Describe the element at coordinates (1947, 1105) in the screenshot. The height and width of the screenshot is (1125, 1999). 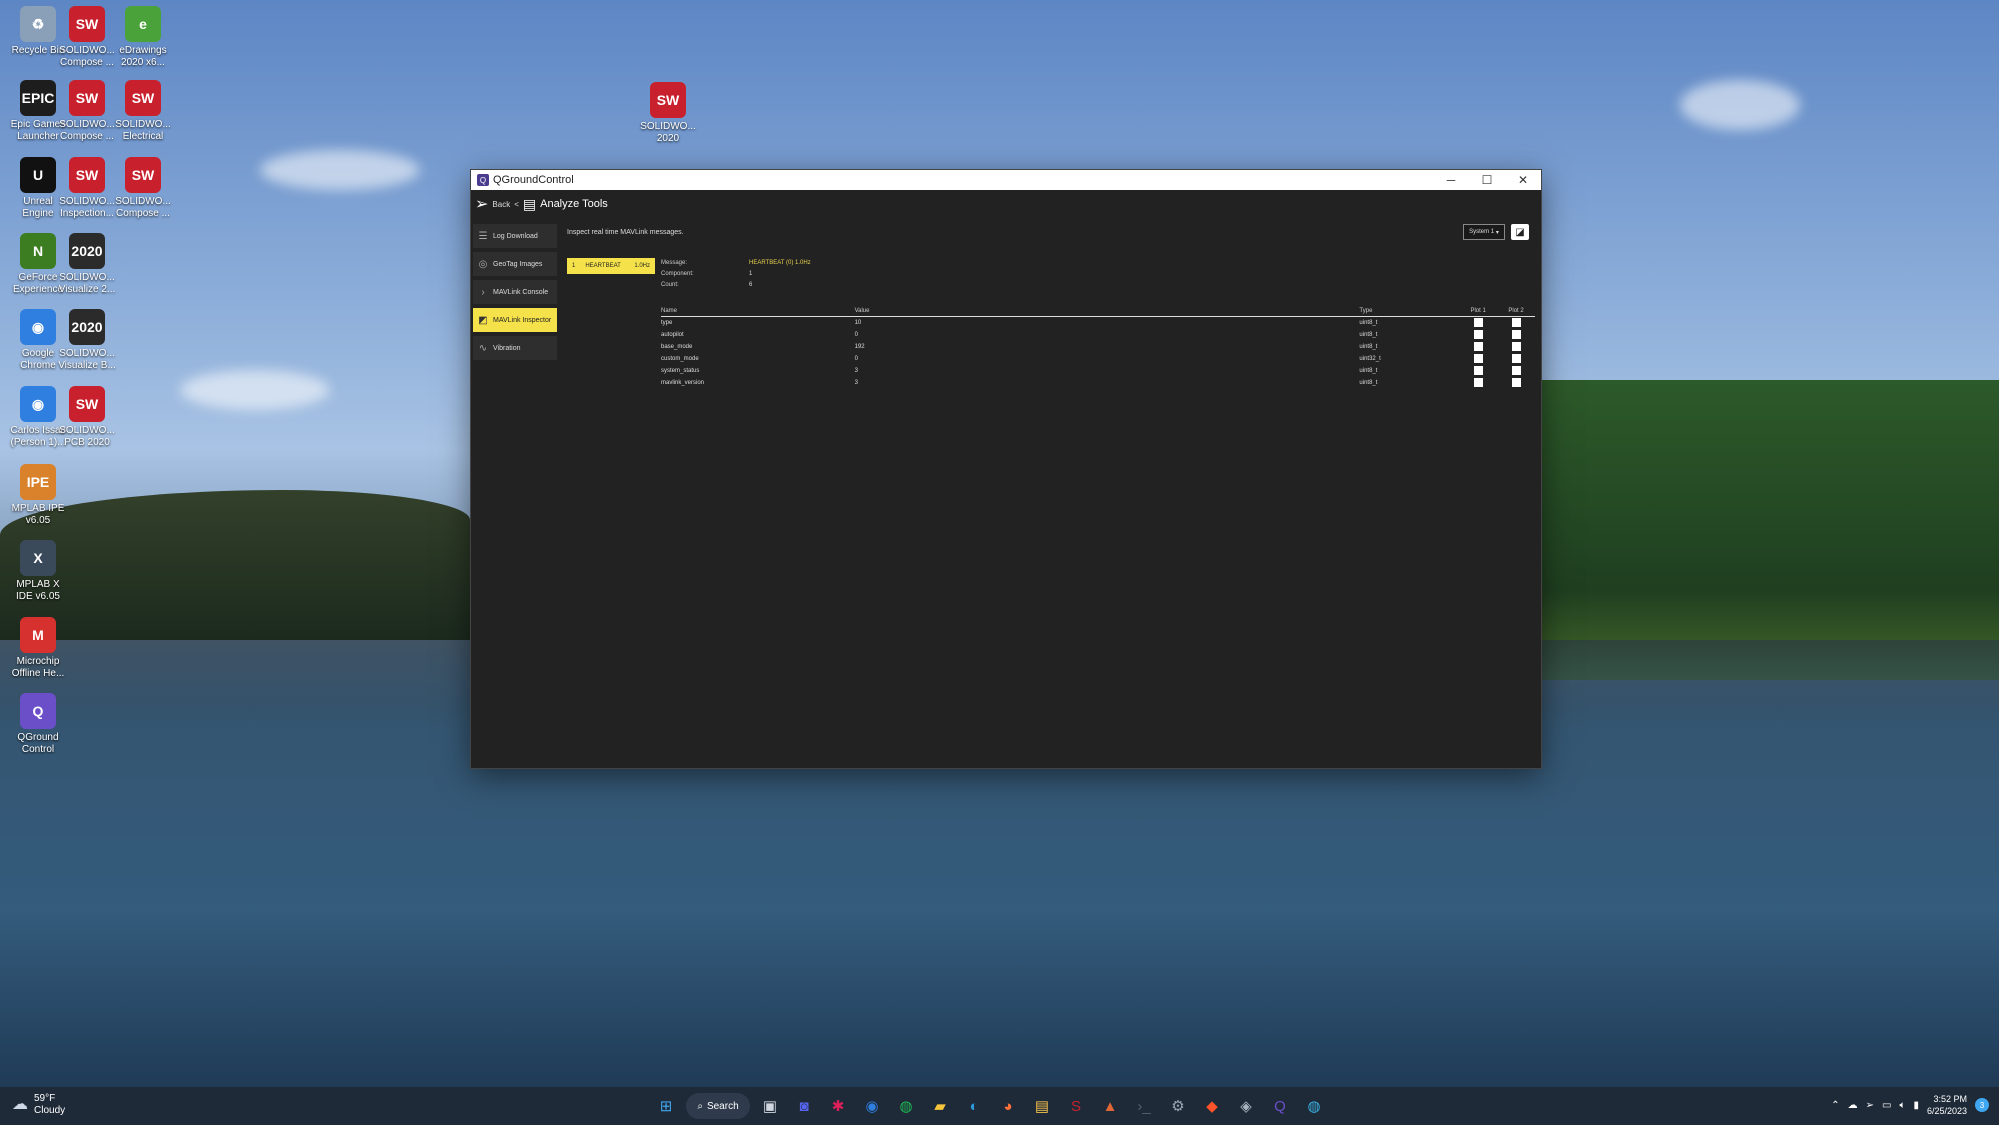
I see `clock: 3:52 PM 6/25/2023` at that location.